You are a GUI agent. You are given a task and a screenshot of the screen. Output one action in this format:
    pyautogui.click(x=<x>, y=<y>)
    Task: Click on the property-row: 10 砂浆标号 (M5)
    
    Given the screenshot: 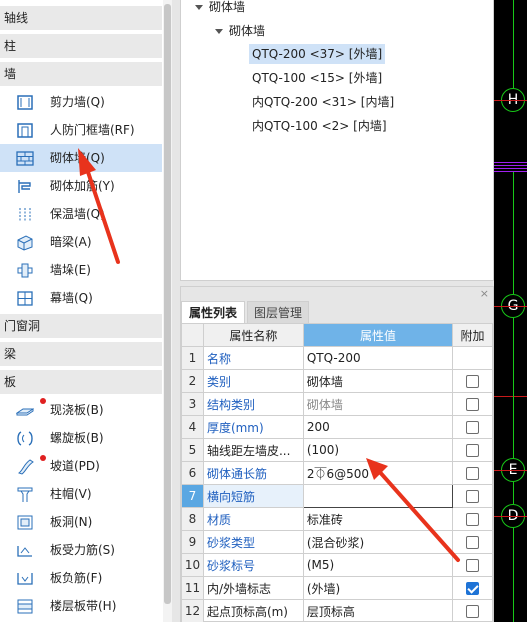 What is the action you would take?
    pyautogui.click(x=337, y=565)
    